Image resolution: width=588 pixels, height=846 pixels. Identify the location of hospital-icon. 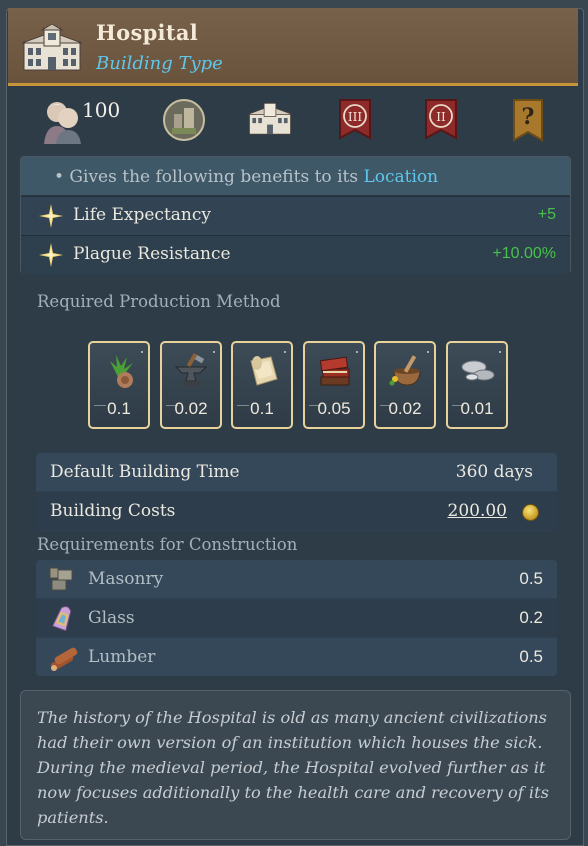
(270, 120).